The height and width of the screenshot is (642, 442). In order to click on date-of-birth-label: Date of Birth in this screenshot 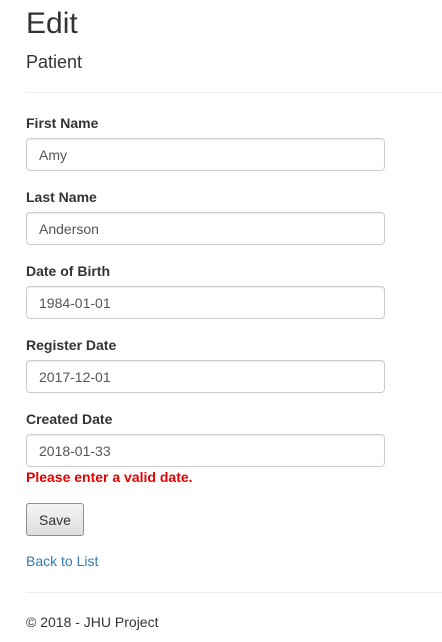, I will do `click(68, 271)`.